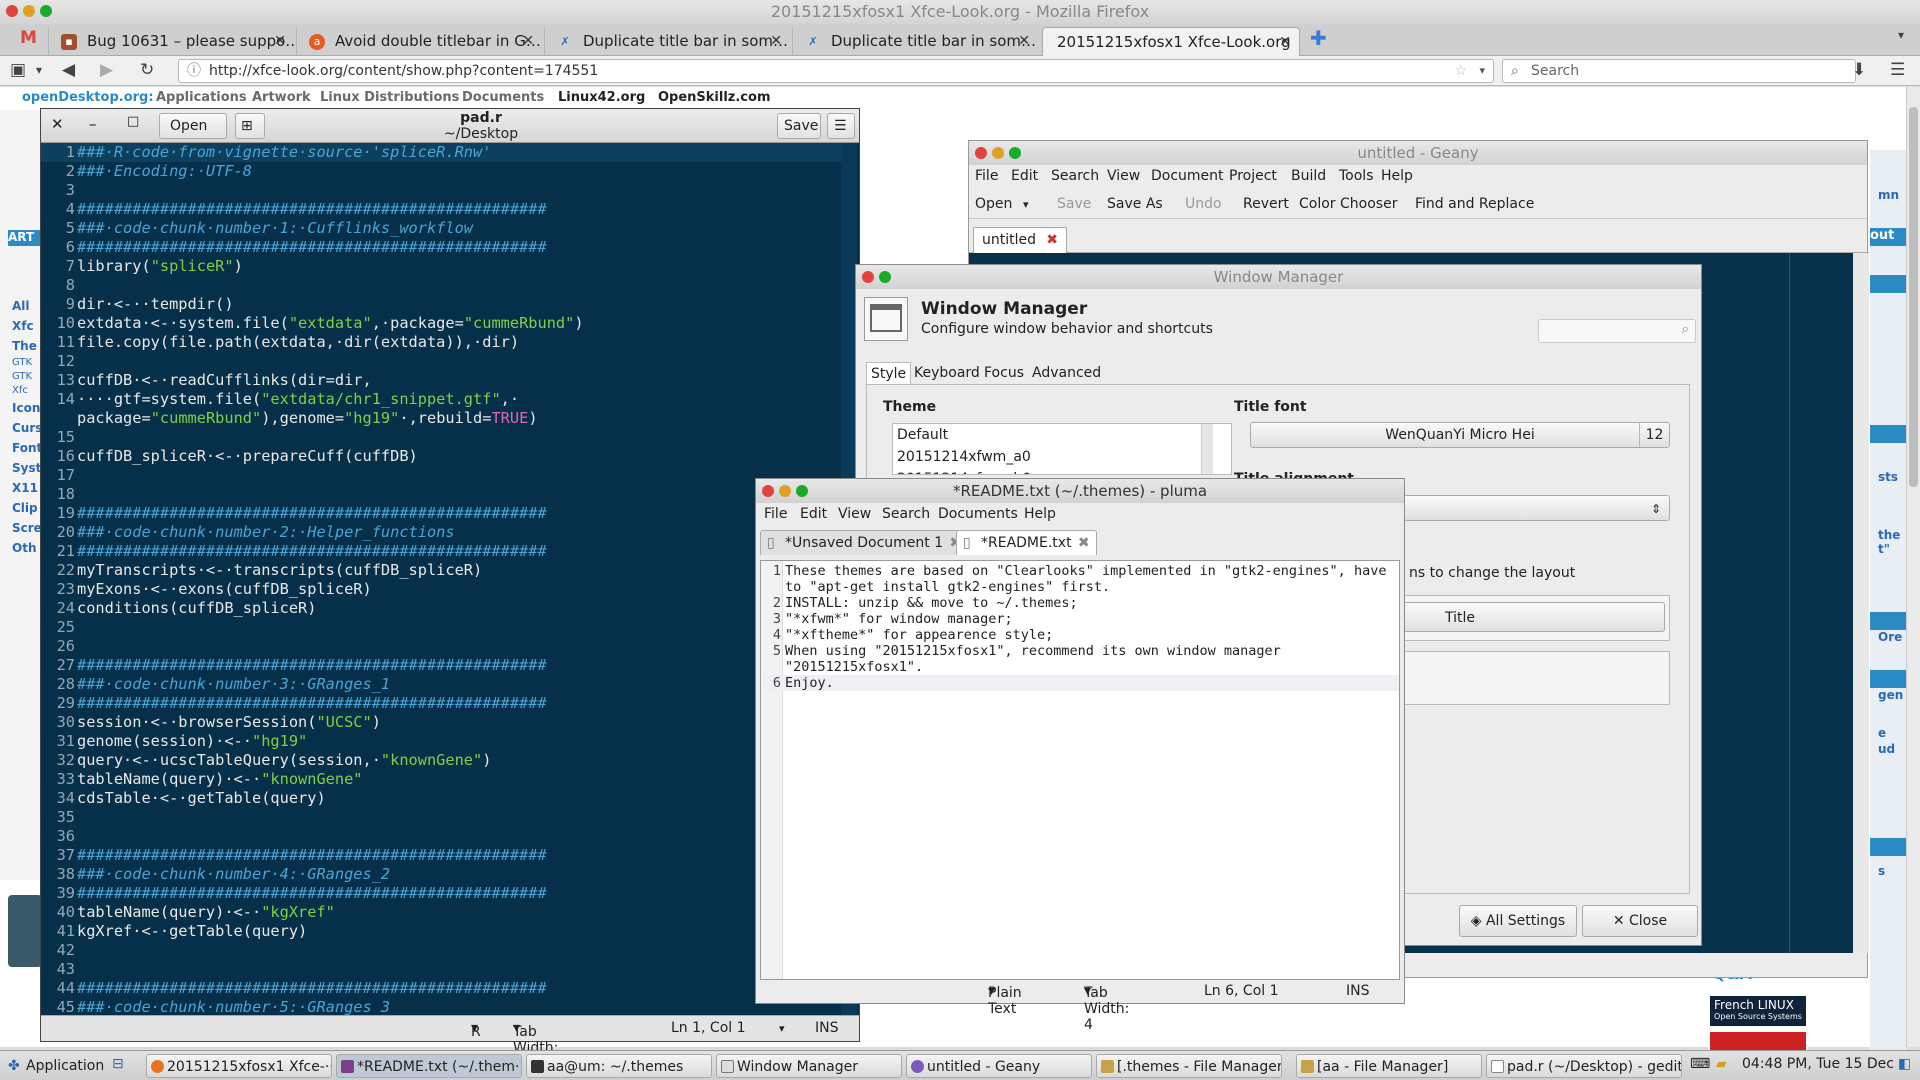 This screenshot has width=1920, height=1080. What do you see at coordinates (1460, 435) in the screenshot?
I see `title-font-button: WenQuanYi Micro Hei 12` at bounding box center [1460, 435].